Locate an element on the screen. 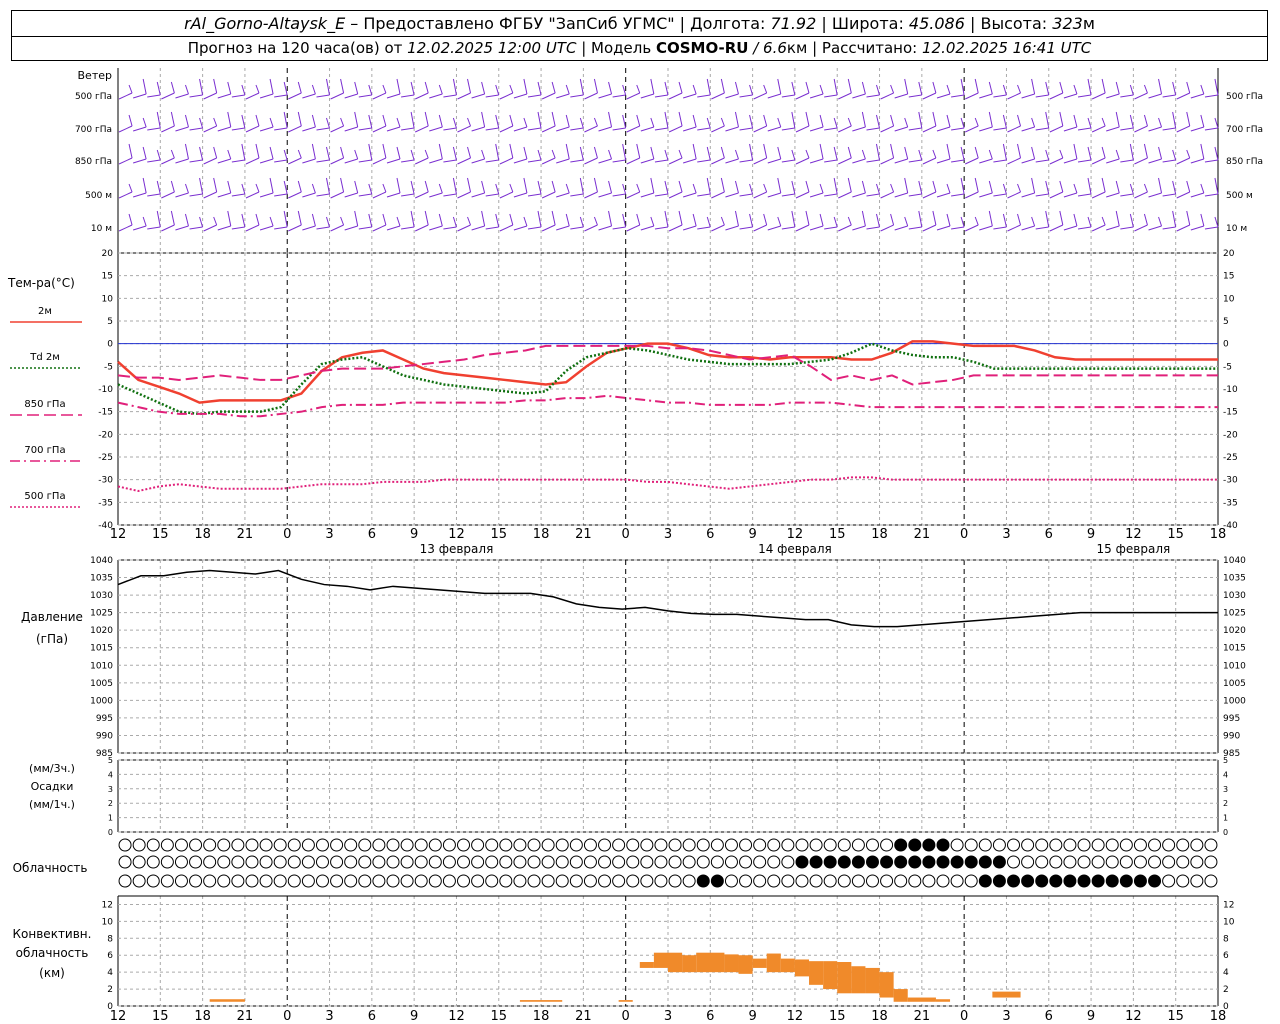 This screenshot has height=1024, width=1280. y-tick-label: -5 is located at coordinates (108, 367).